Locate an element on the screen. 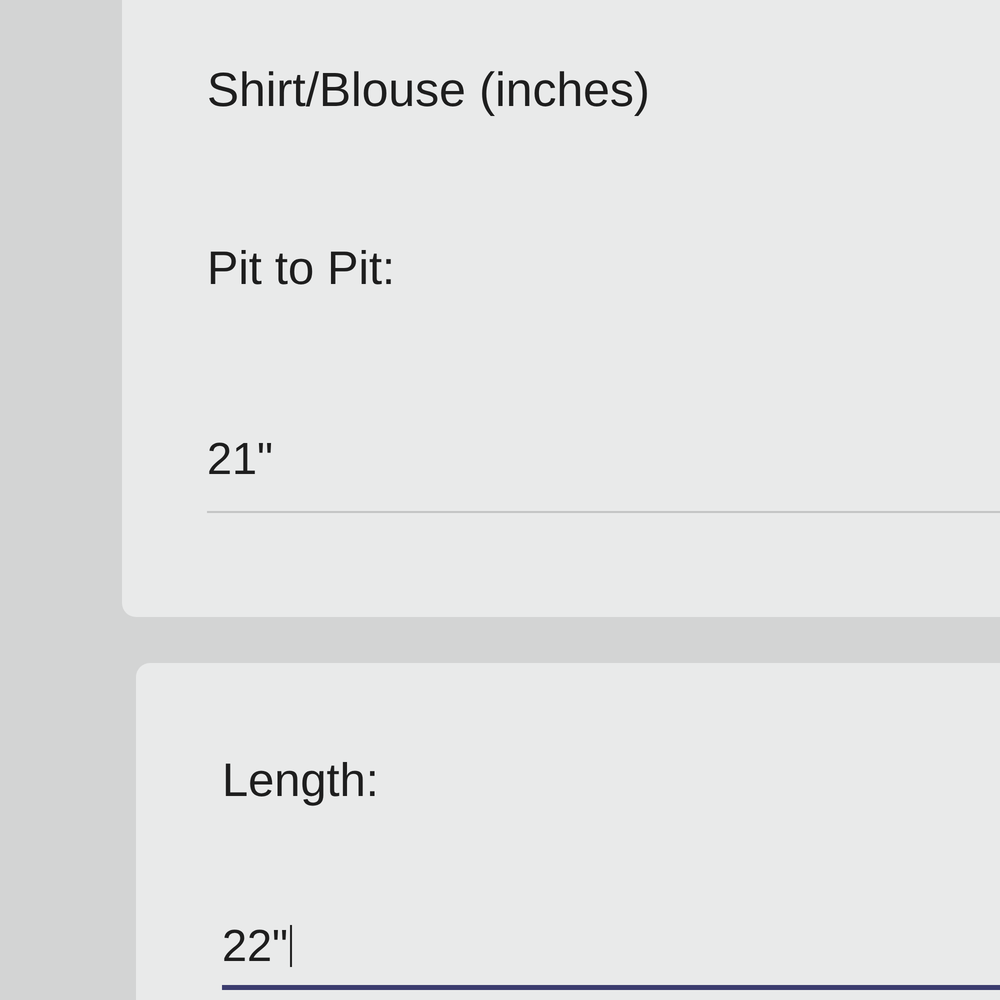  question-label: Pit to Pit: is located at coordinates (301, 268).